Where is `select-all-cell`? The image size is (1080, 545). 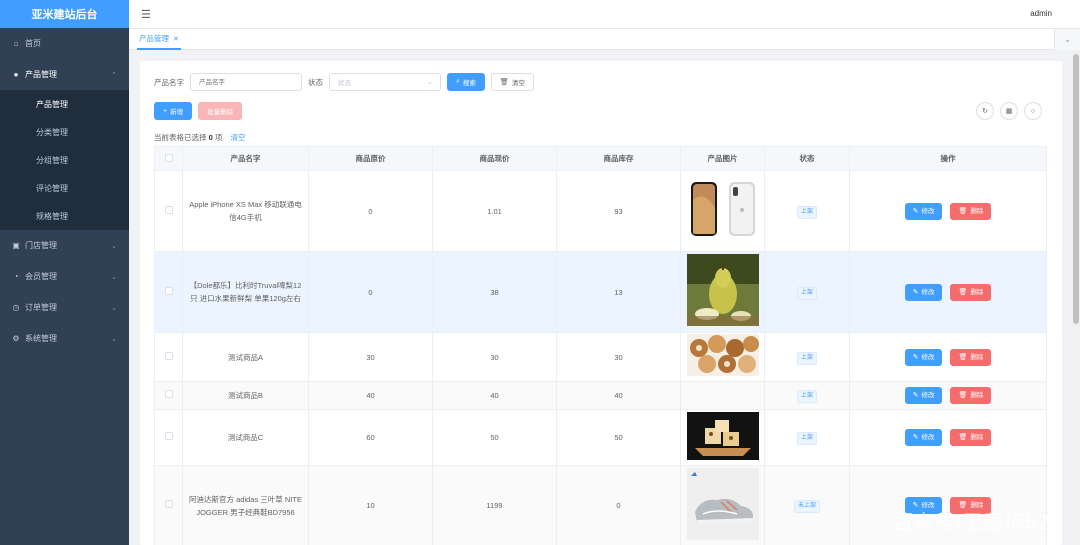
select-all-cell is located at coordinates (168, 158).